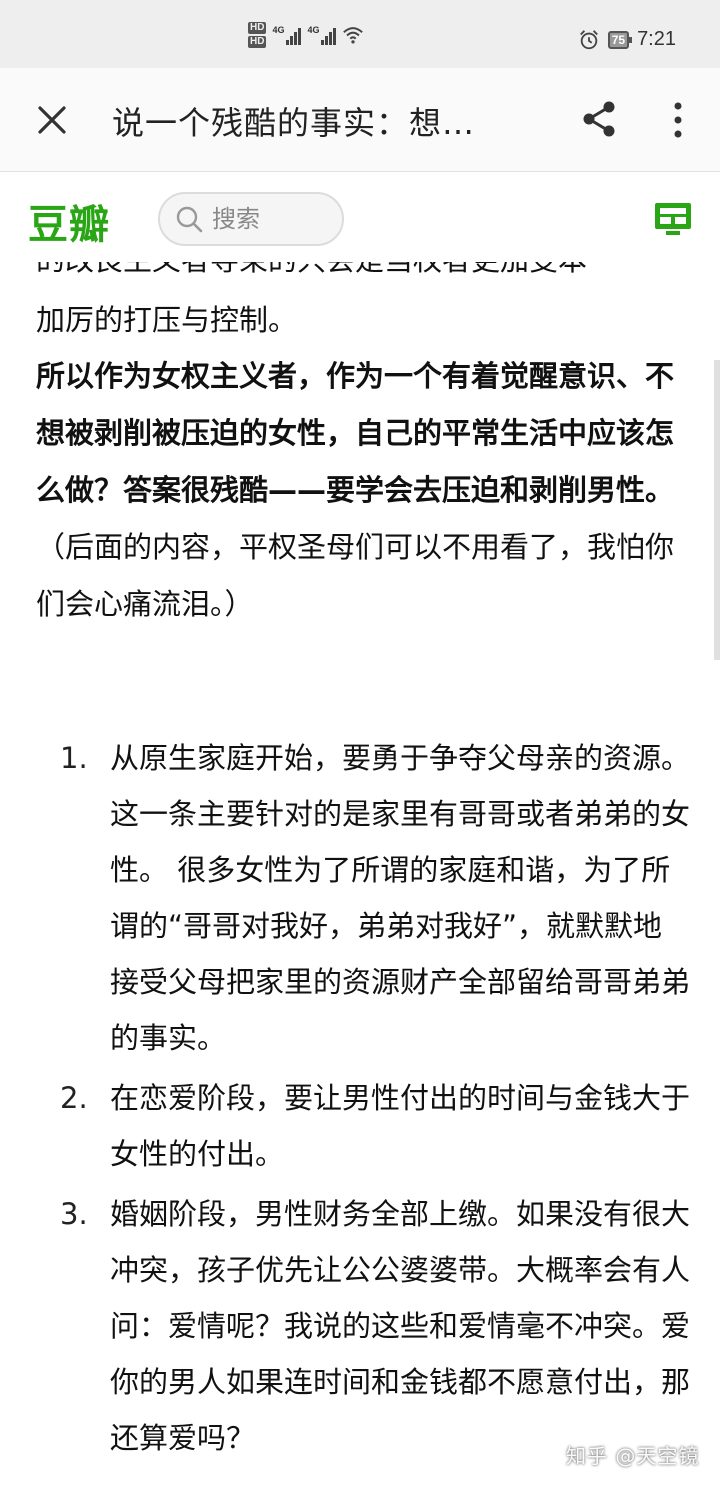 Image resolution: width=720 pixels, height=1485 pixels. I want to click on list-item: 2. 在恋爱阶段，要让男性付出的时间与金钱大于女性的付出。, so click(375, 1126).